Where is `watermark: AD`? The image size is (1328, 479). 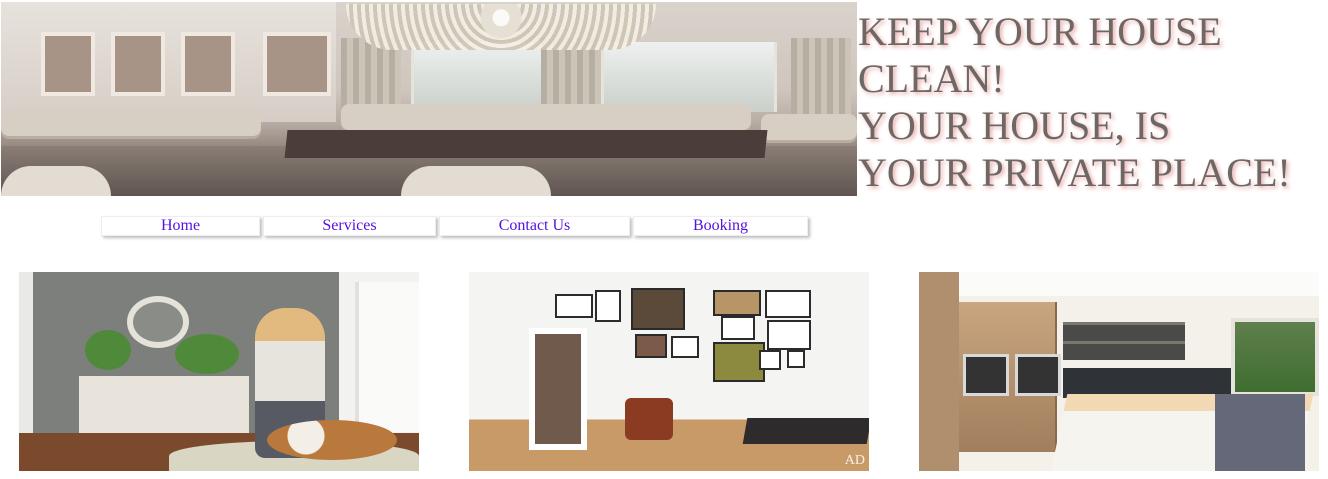 watermark: AD is located at coordinates (854, 460).